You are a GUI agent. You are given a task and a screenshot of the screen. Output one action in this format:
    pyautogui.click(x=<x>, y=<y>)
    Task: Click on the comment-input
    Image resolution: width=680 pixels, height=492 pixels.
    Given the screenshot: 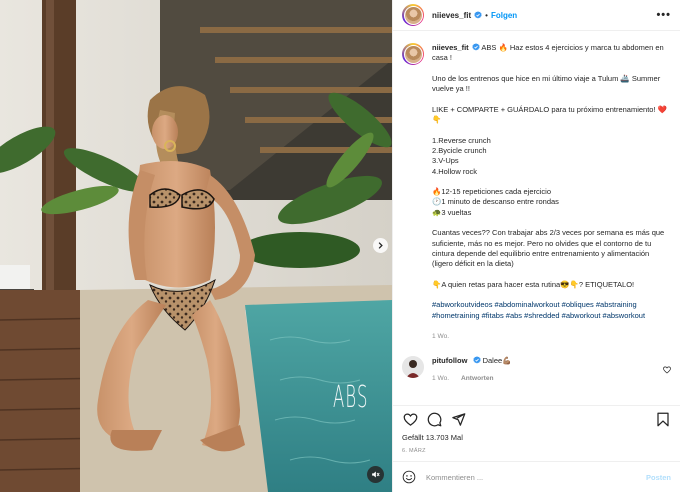 What is the action you would take?
    pyautogui.click(x=536, y=477)
    